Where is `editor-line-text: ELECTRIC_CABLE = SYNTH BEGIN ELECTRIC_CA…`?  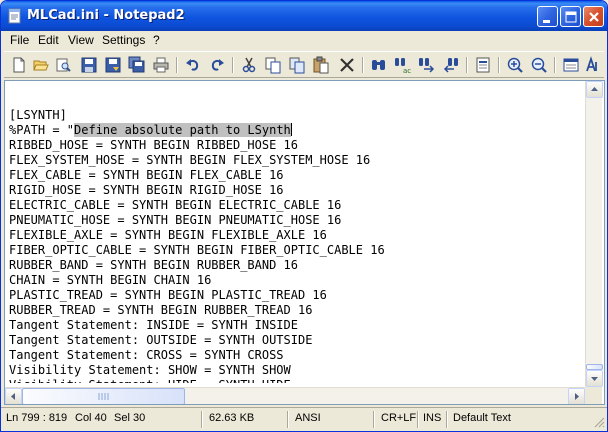
editor-line-text: ELECTRIC_CABLE = SYNTH BEGIN ELECTRIC_CA… is located at coordinates (175, 205).